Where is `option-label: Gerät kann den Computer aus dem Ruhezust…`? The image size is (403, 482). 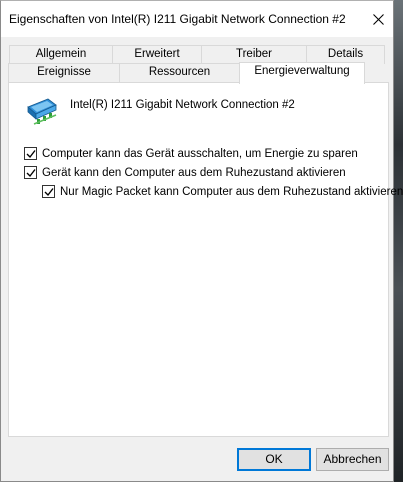 option-label: Gerät kann den Computer aus dem Ruhezust… is located at coordinates (194, 172).